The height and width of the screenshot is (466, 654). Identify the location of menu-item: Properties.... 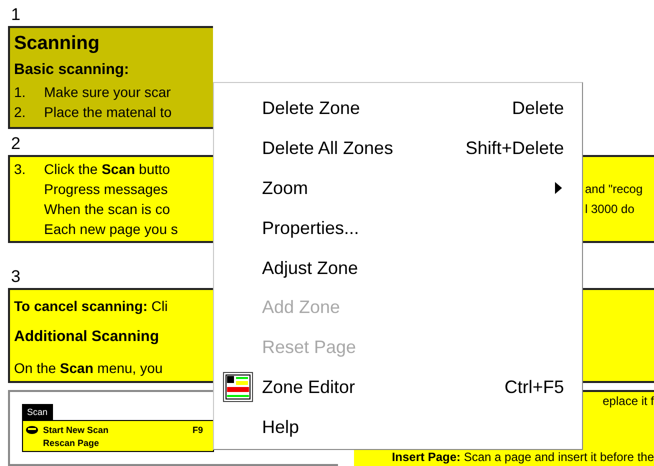
(398, 228).